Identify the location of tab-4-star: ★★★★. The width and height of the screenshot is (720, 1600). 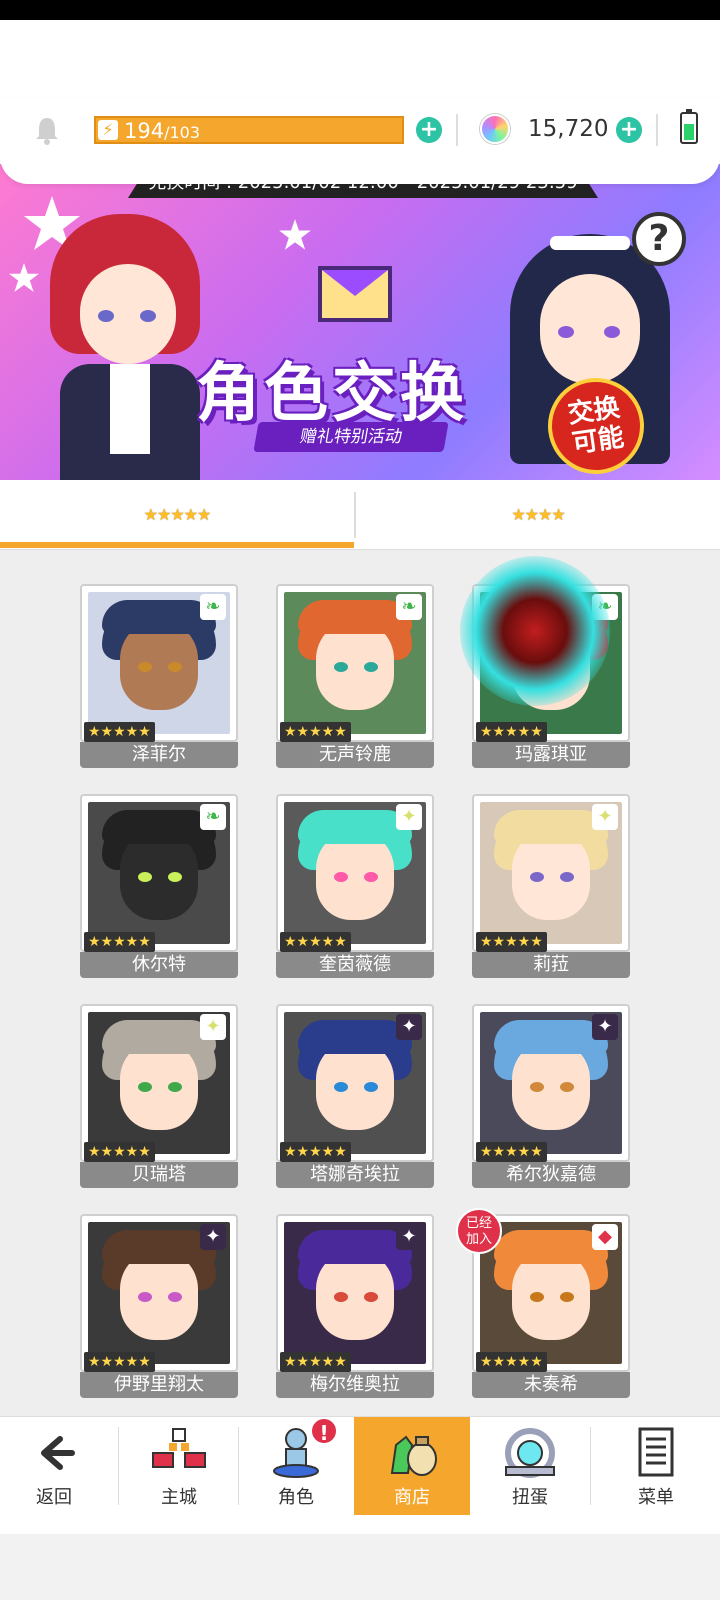
(538, 515).